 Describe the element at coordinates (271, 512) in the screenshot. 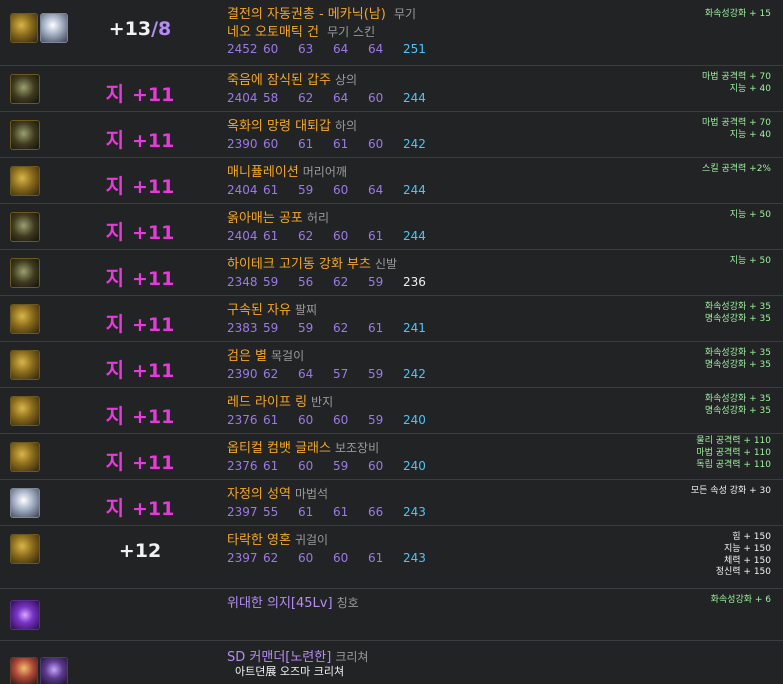

I see `stat-1: 55` at that location.